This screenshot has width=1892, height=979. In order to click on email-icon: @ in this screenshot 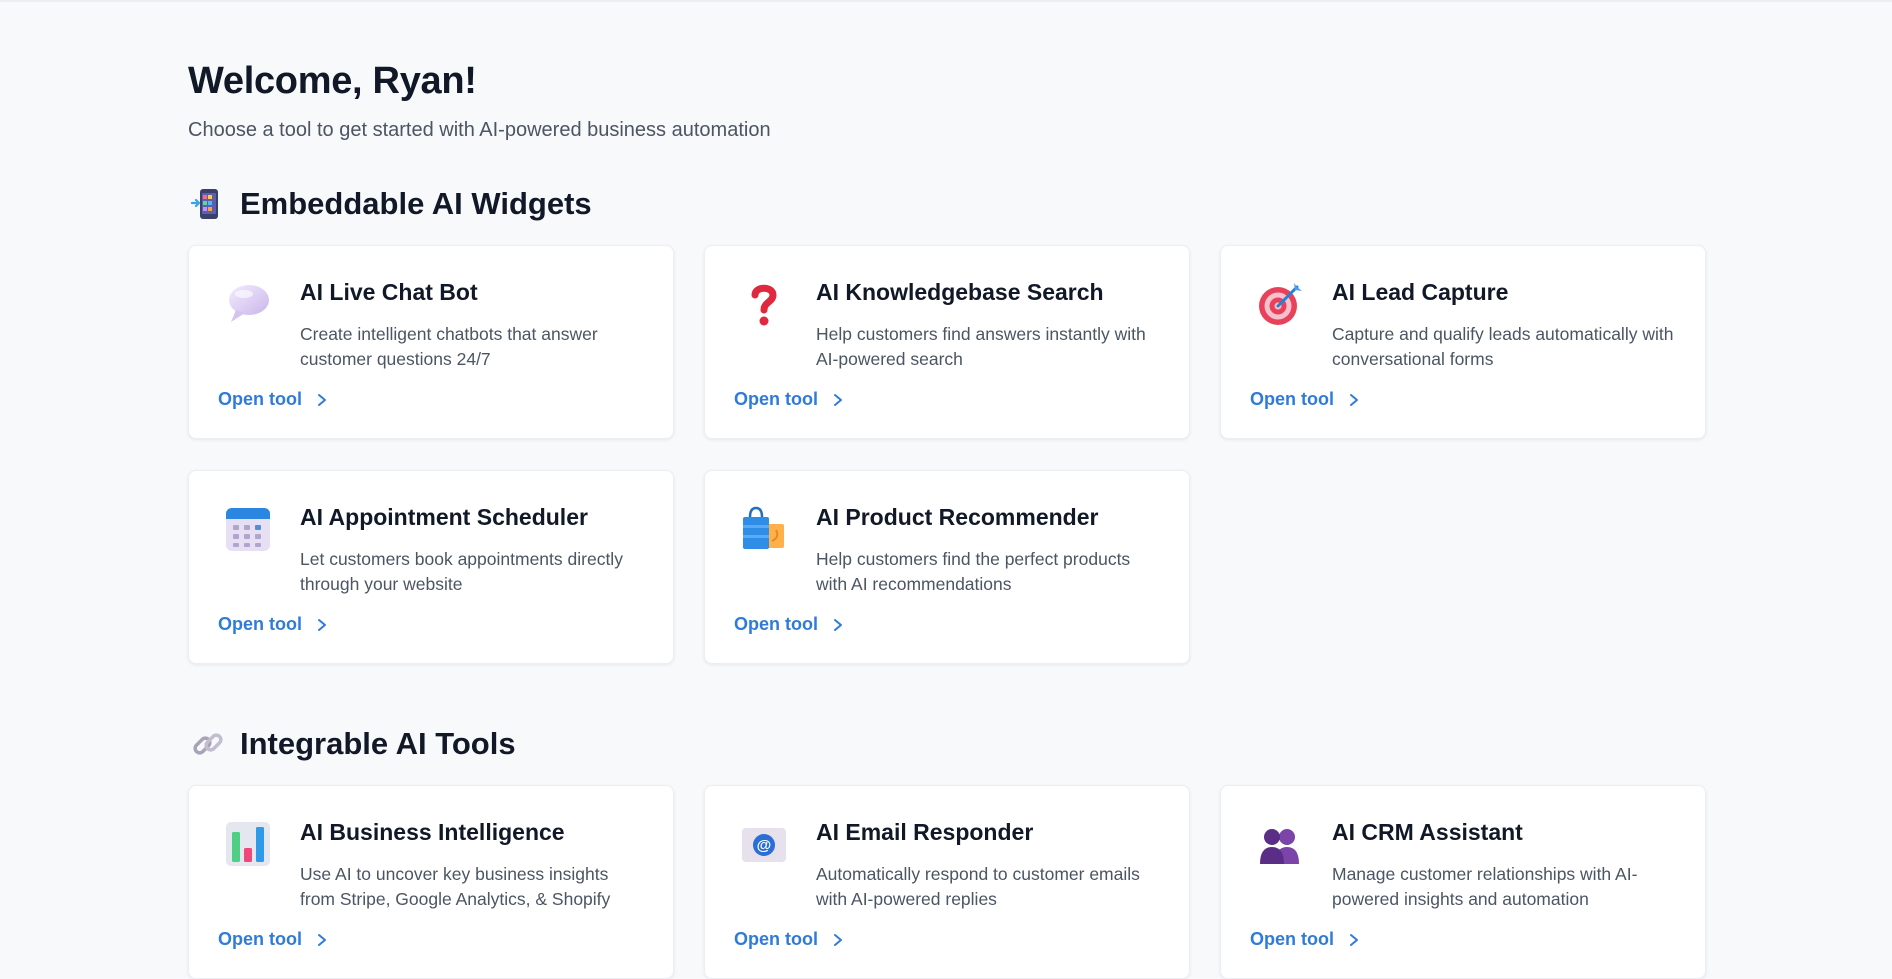, I will do `click(764, 845)`.